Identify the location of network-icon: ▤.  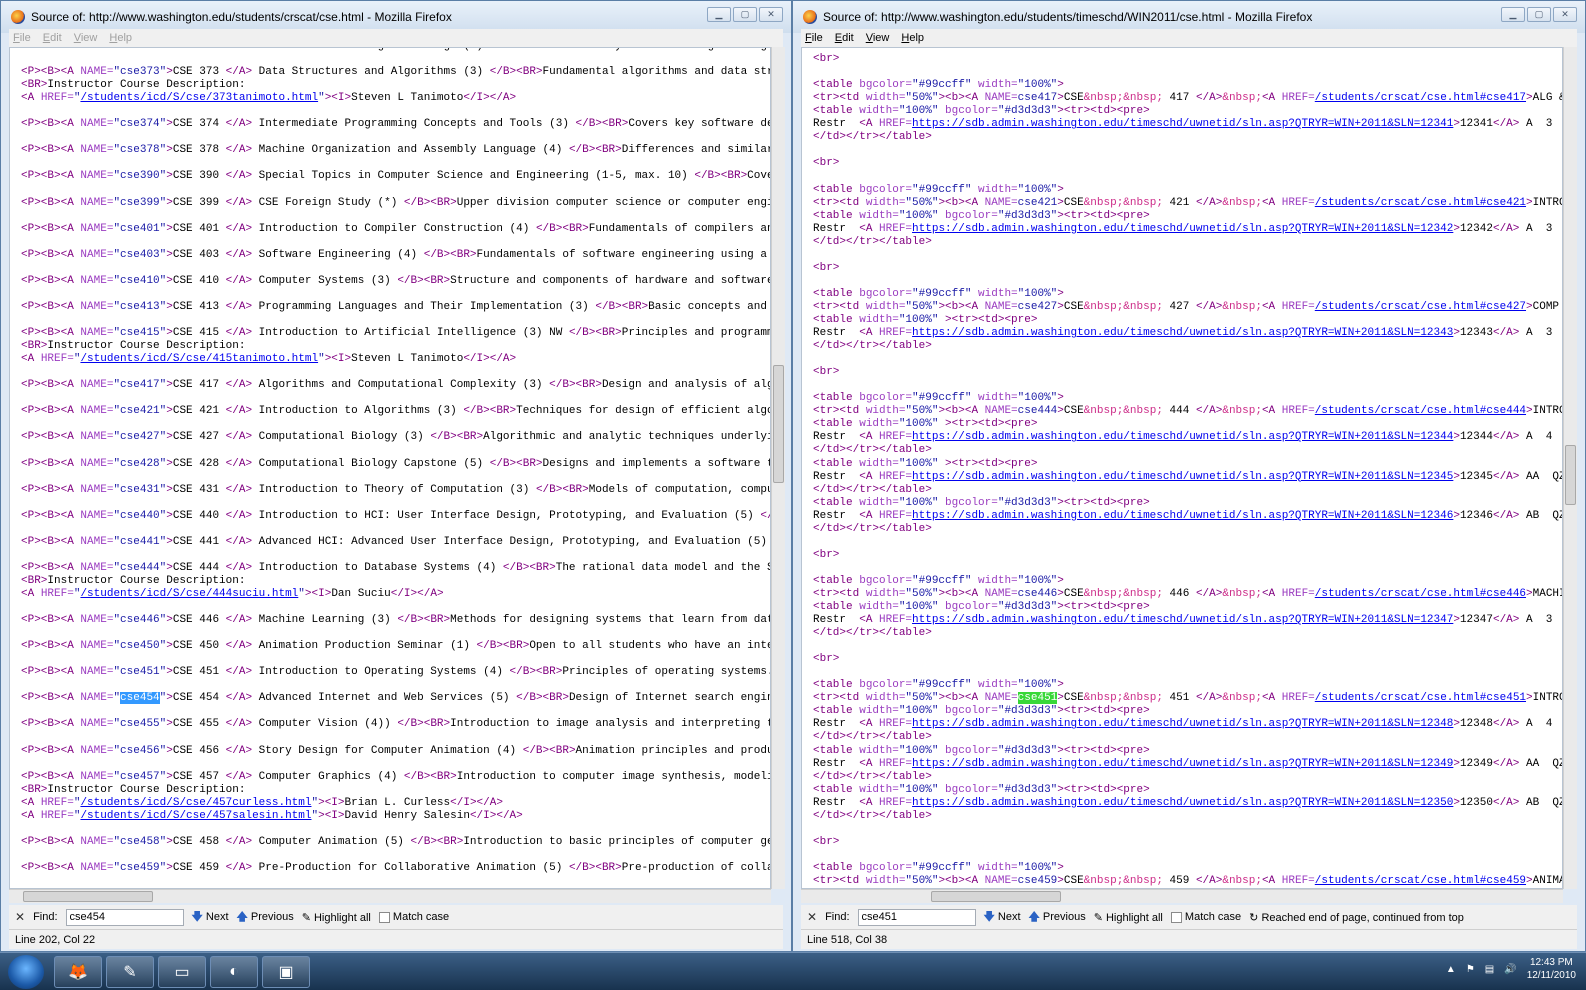
(1489, 969).